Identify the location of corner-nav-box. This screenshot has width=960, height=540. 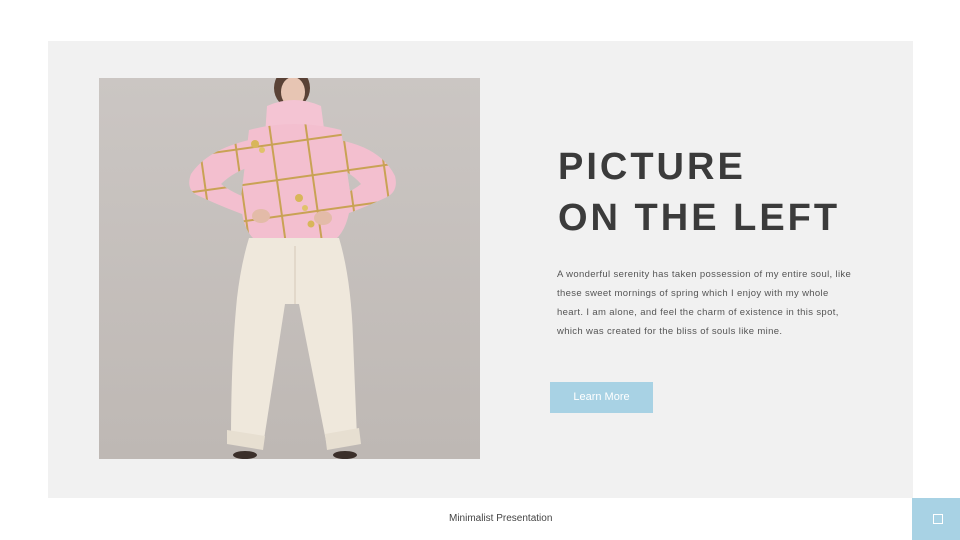
(936, 519).